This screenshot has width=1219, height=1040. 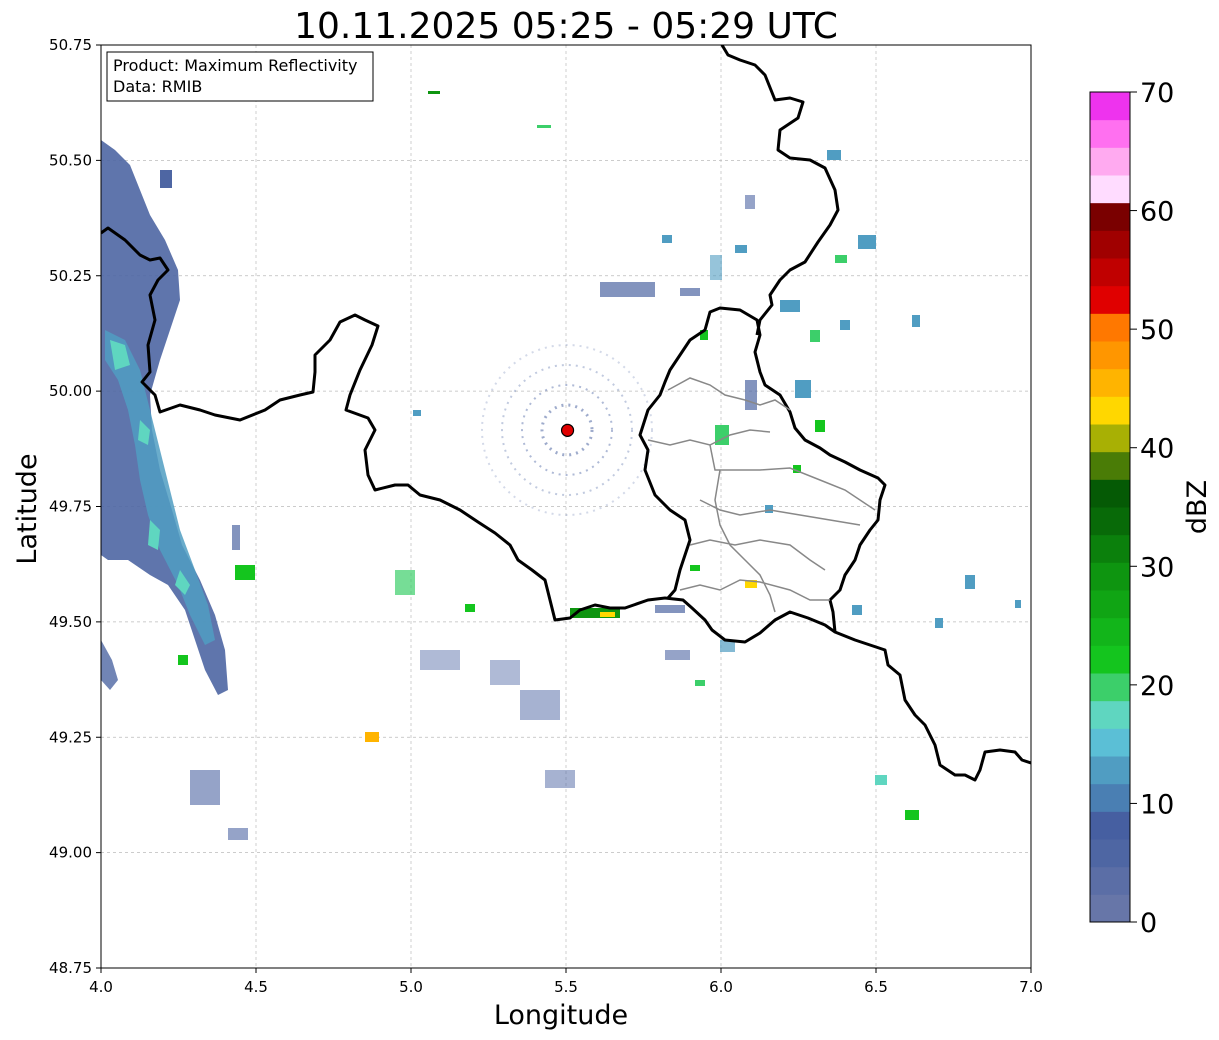 I want to click on x-axis-label: Longitude, so click(x=561, y=1015).